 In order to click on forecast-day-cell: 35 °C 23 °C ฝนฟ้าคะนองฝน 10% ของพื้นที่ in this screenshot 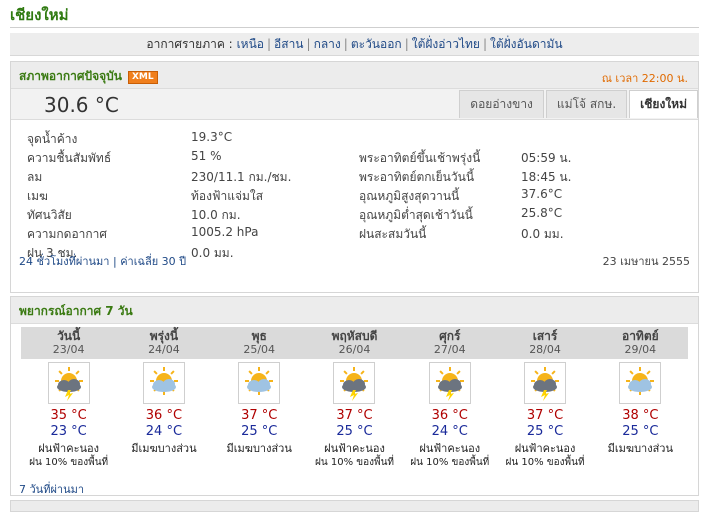, I will do `click(68, 414)`.